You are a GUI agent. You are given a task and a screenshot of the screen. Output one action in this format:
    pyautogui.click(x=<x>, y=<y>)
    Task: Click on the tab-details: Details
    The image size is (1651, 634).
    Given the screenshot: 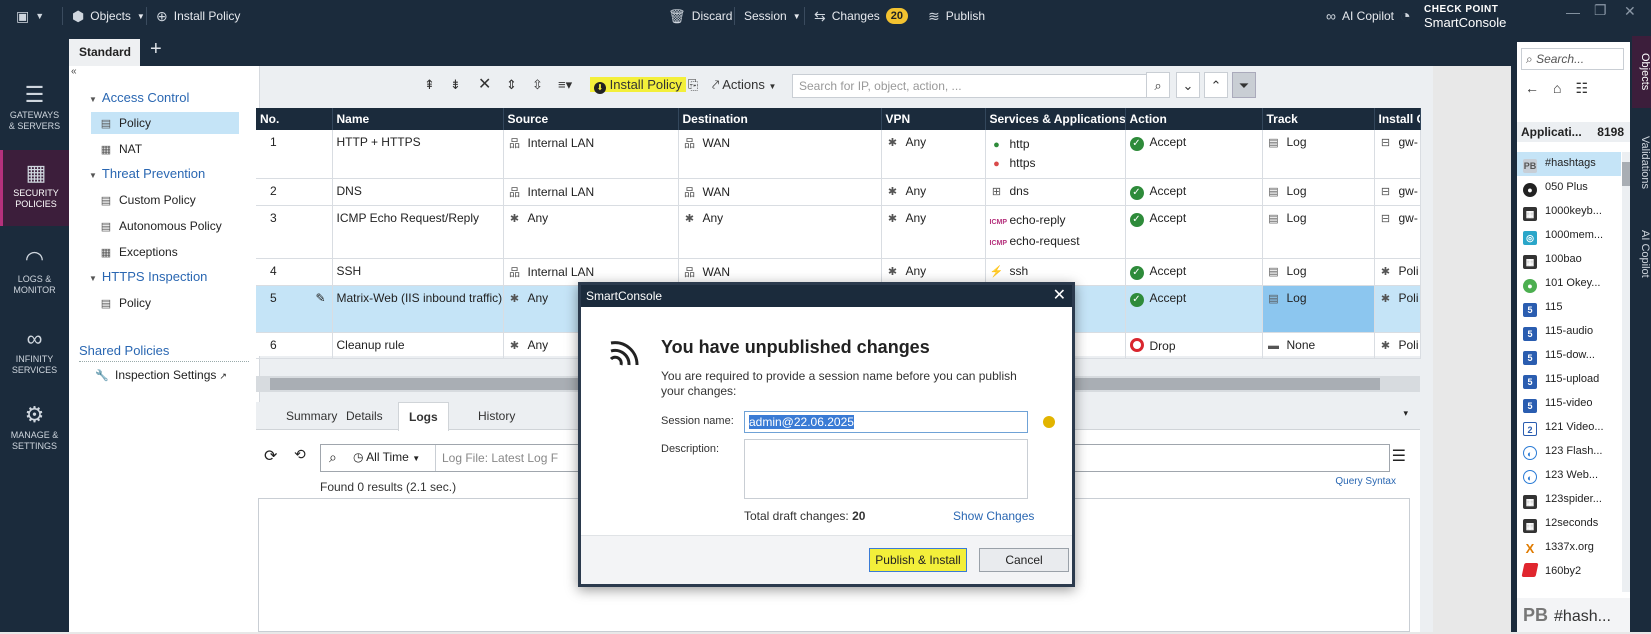 What is the action you would take?
    pyautogui.click(x=364, y=416)
    